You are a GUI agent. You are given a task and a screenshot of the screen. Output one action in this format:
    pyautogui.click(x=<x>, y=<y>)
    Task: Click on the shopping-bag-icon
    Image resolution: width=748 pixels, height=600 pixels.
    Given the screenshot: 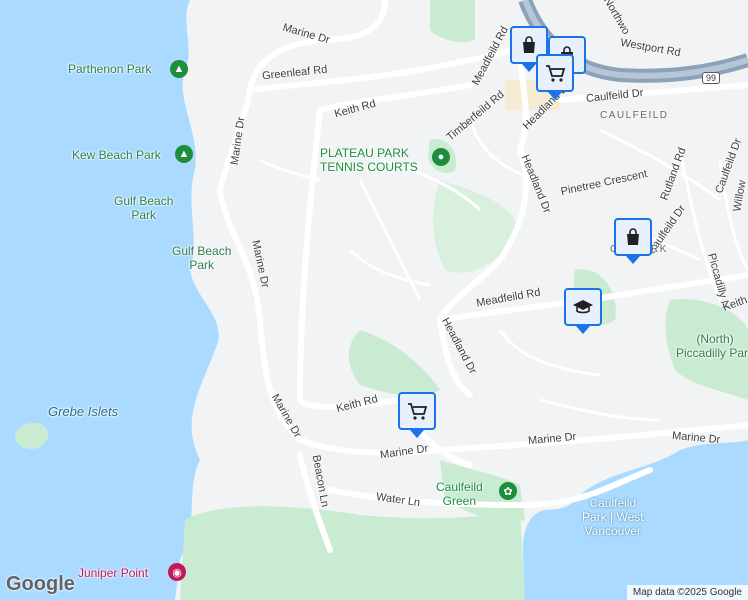 What is the action you would take?
    pyautogui.click(x=633, y=237)
    